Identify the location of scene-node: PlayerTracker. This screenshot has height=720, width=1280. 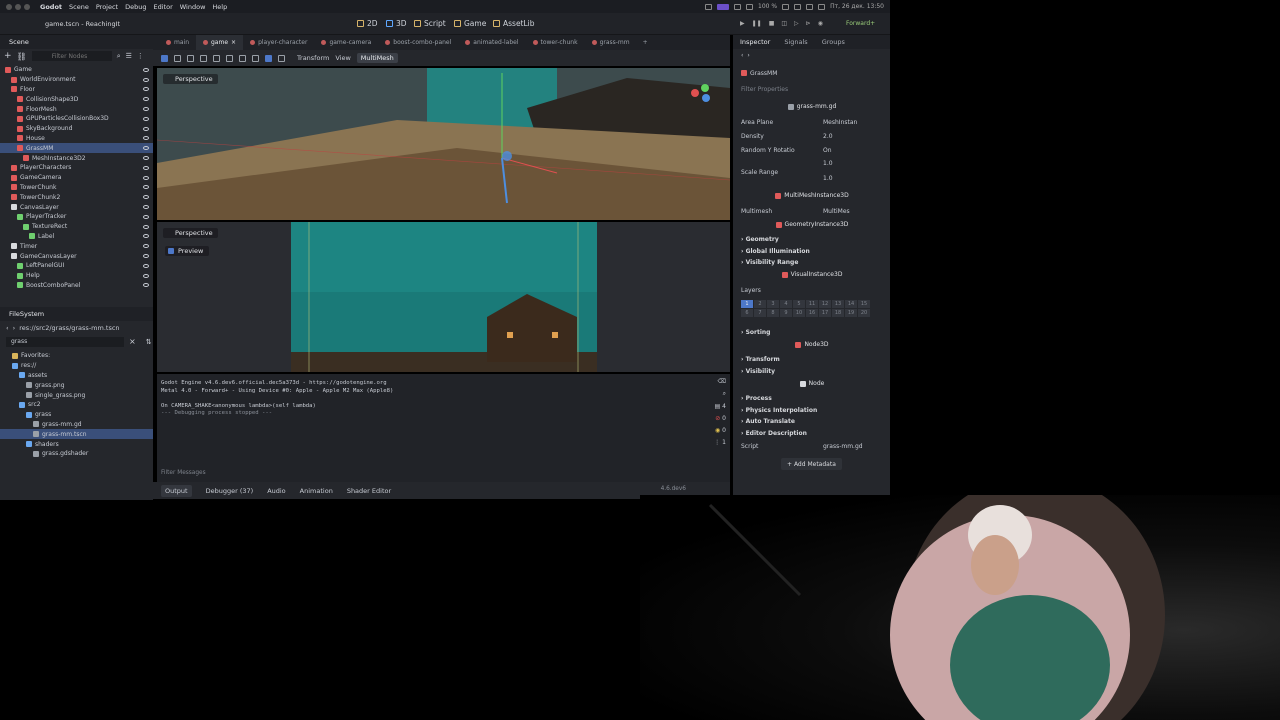
(76, 217).